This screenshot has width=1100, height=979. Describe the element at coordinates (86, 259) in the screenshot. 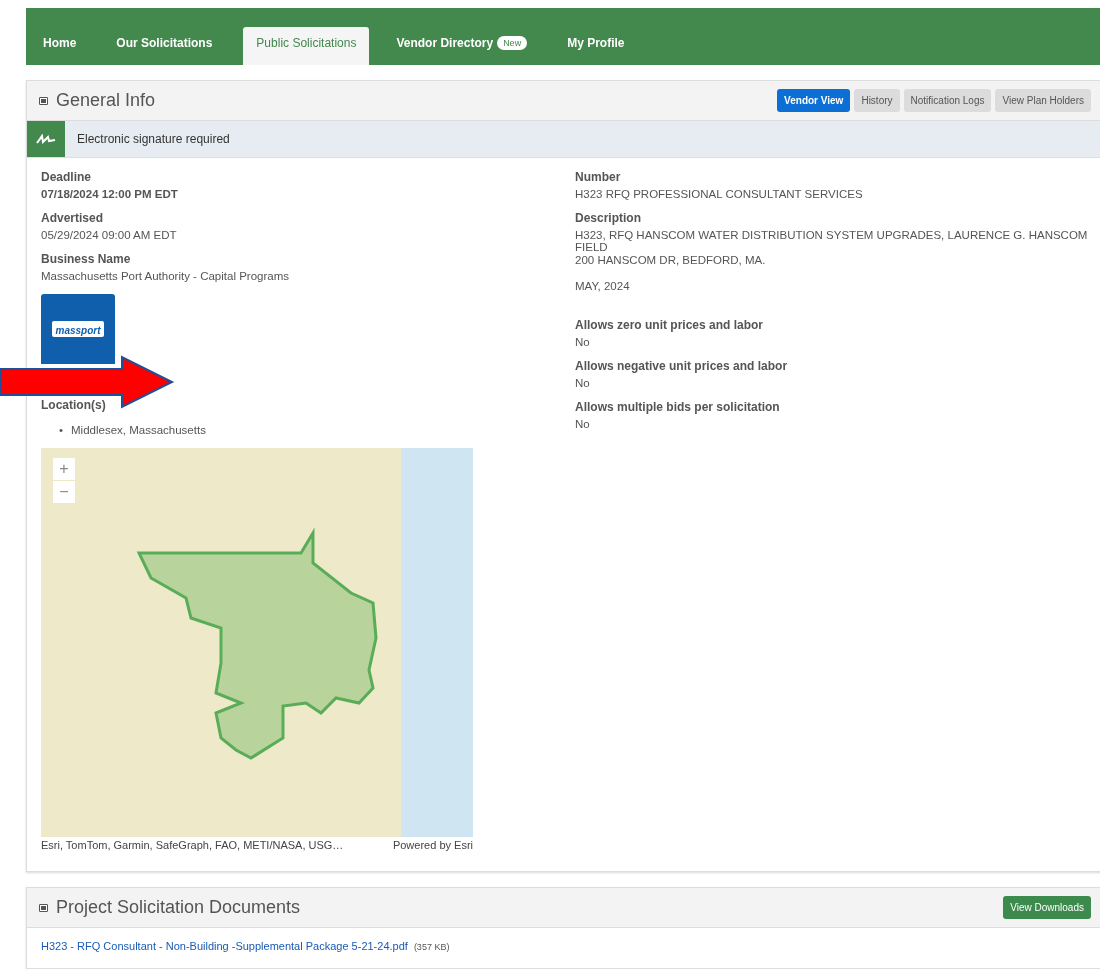

I see `field-label: Business Name` at that location.